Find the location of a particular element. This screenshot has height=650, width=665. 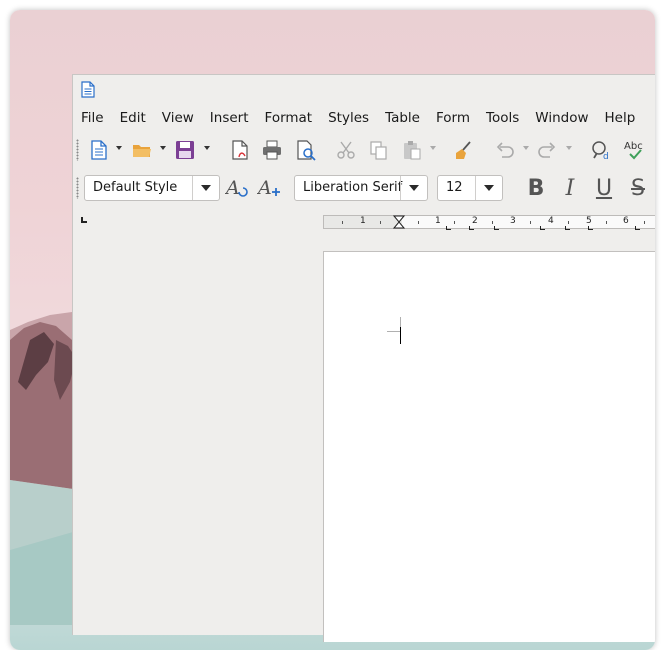

new-document-icon is located at coordinates (99, 150).